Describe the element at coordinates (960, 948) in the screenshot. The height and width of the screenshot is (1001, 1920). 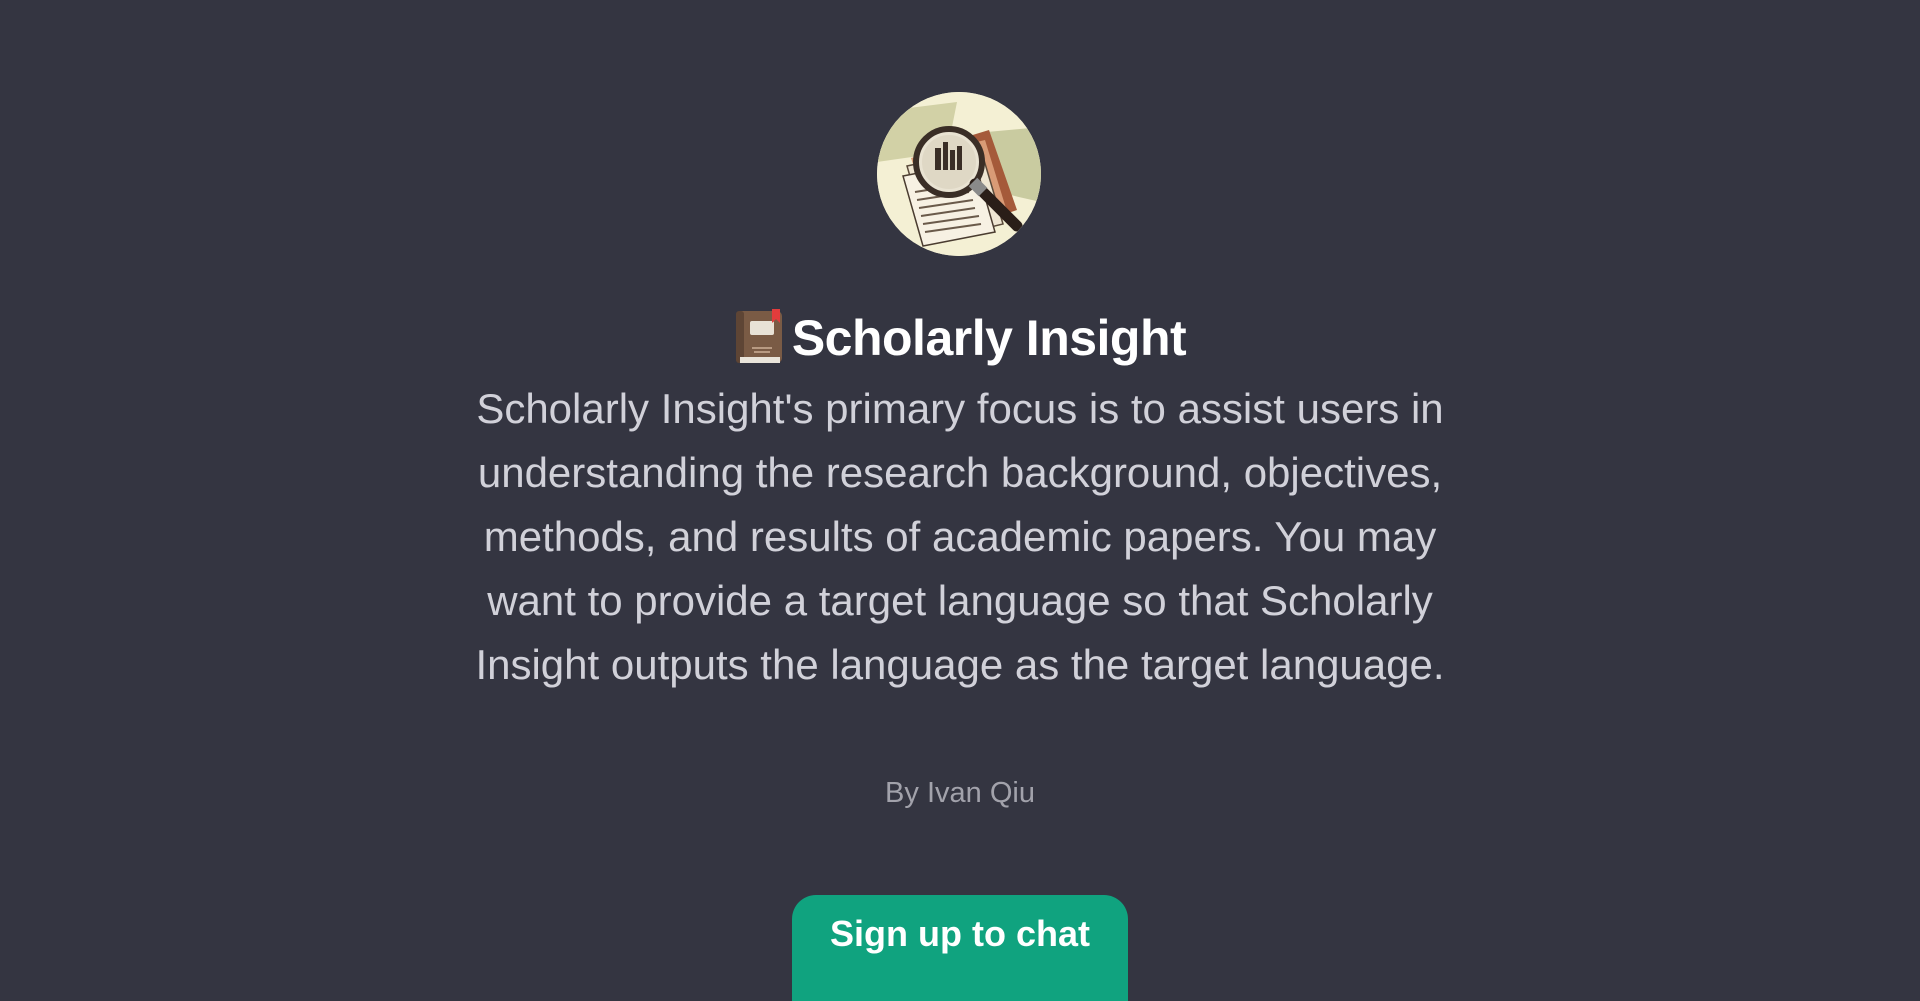
I see `sign-up-to-chat-button: Sign up to chat` at that location.